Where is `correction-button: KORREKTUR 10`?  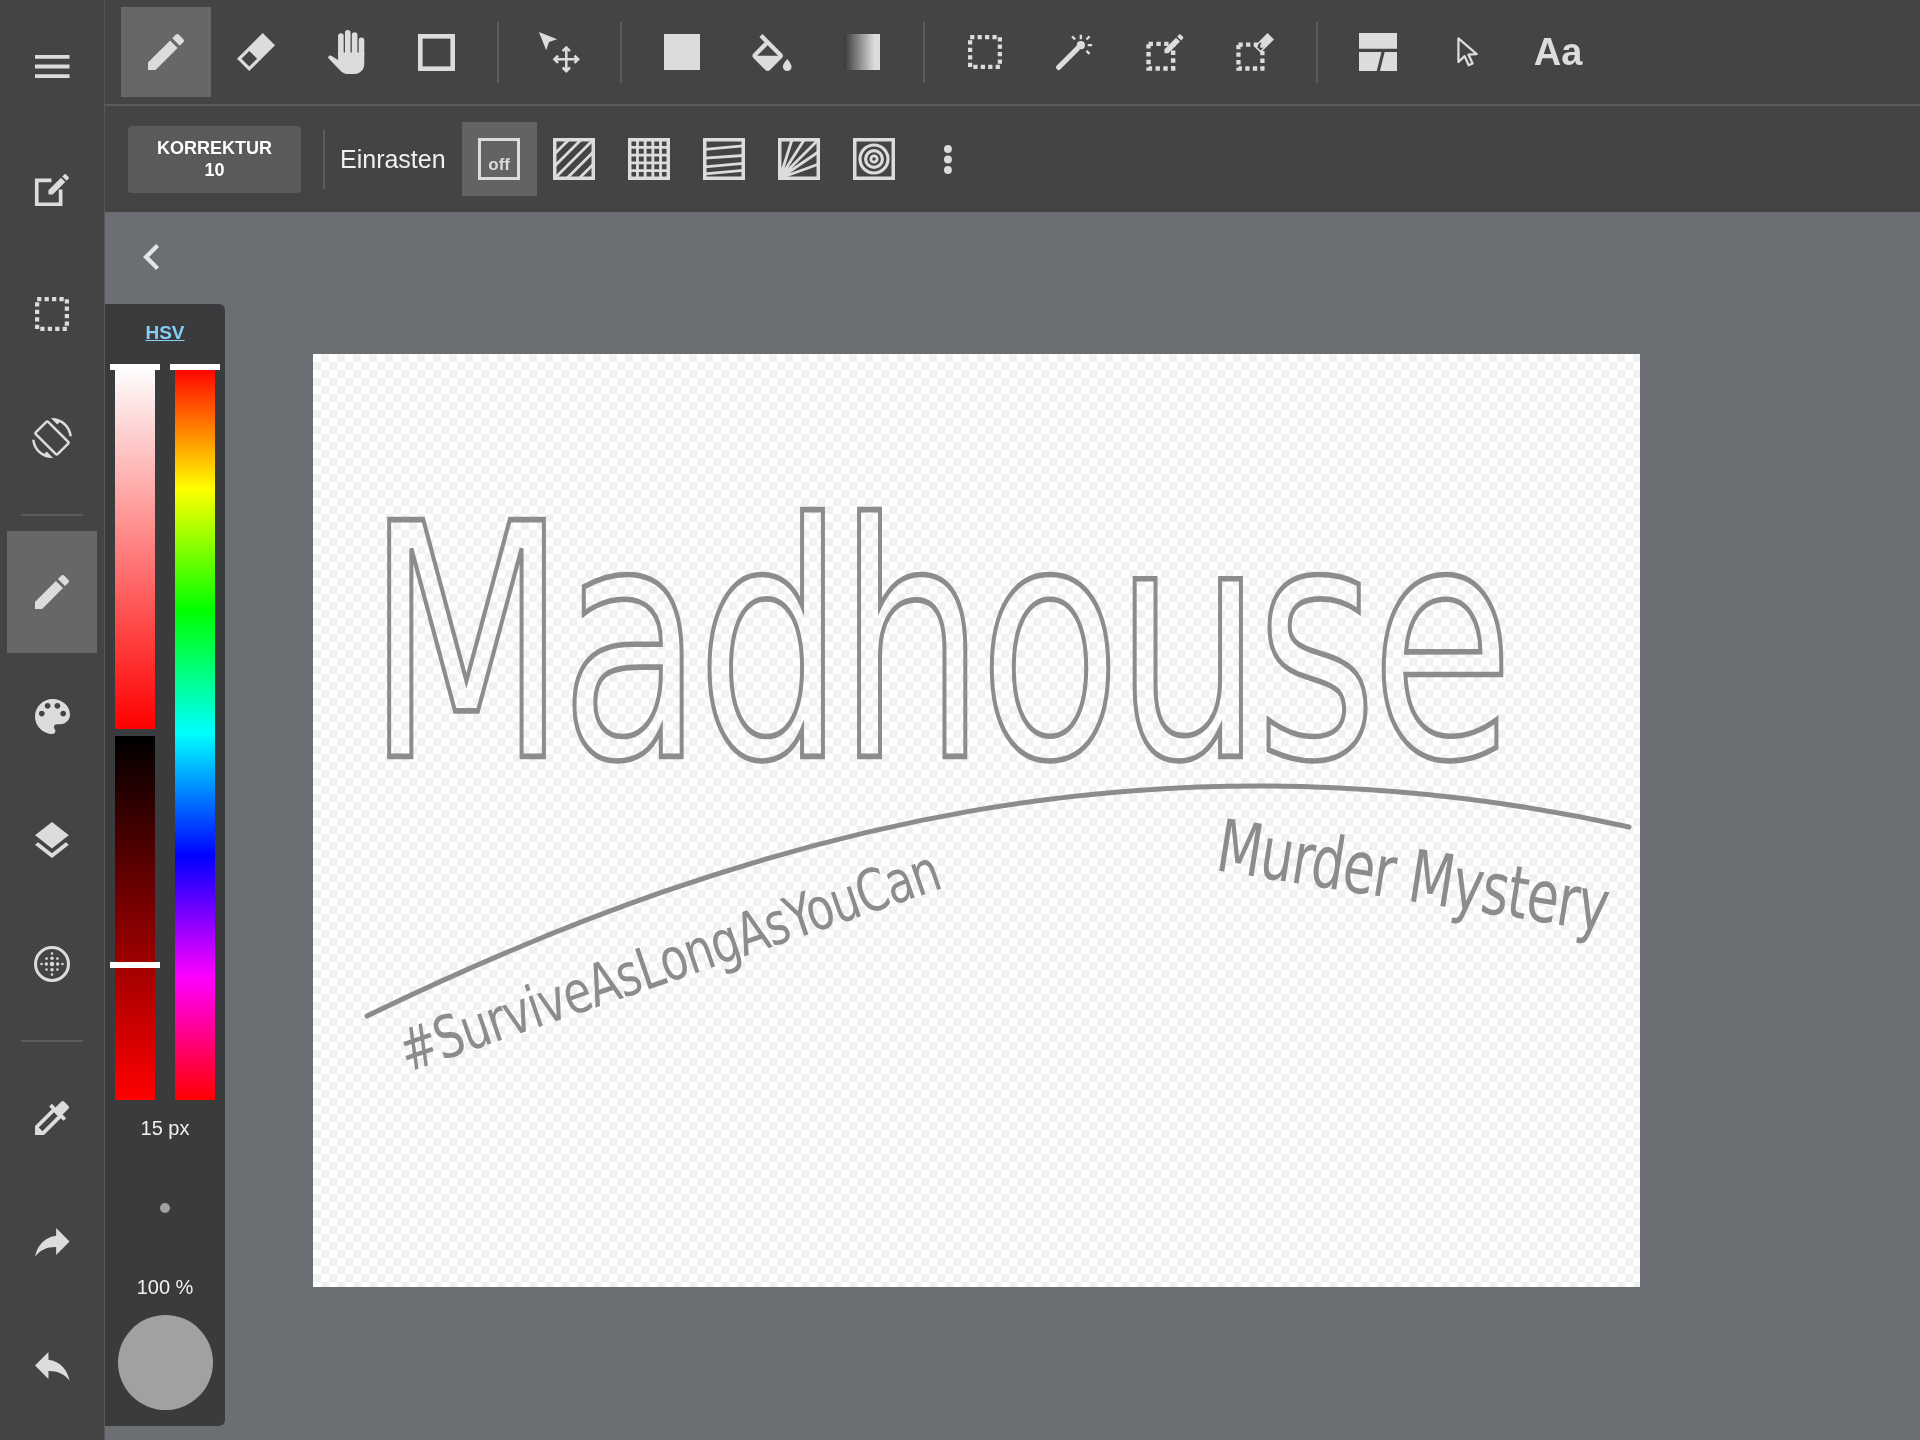 correction-button: KORREKTUR 10 is located at coordinates (214, 159).